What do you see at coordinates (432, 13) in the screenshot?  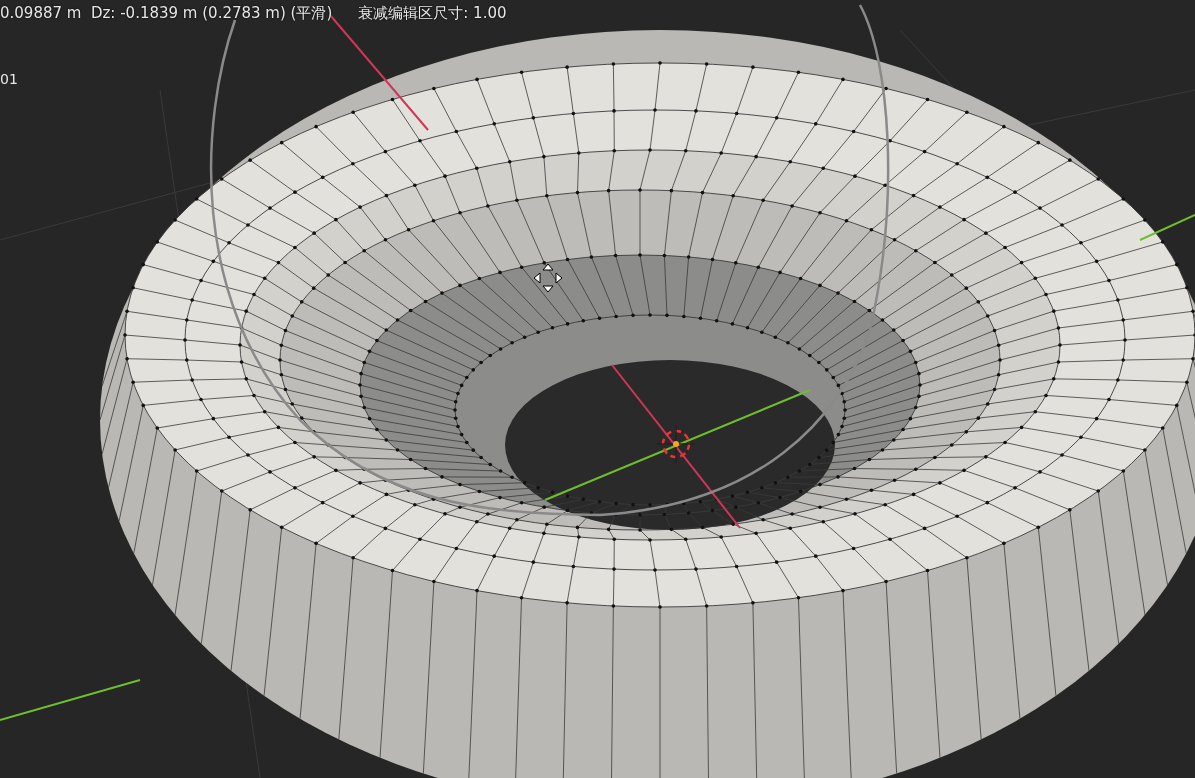 I see `falloff-size-readout: 衰减编辑区尺寸: 1.00` at bounding box center [432, 13].